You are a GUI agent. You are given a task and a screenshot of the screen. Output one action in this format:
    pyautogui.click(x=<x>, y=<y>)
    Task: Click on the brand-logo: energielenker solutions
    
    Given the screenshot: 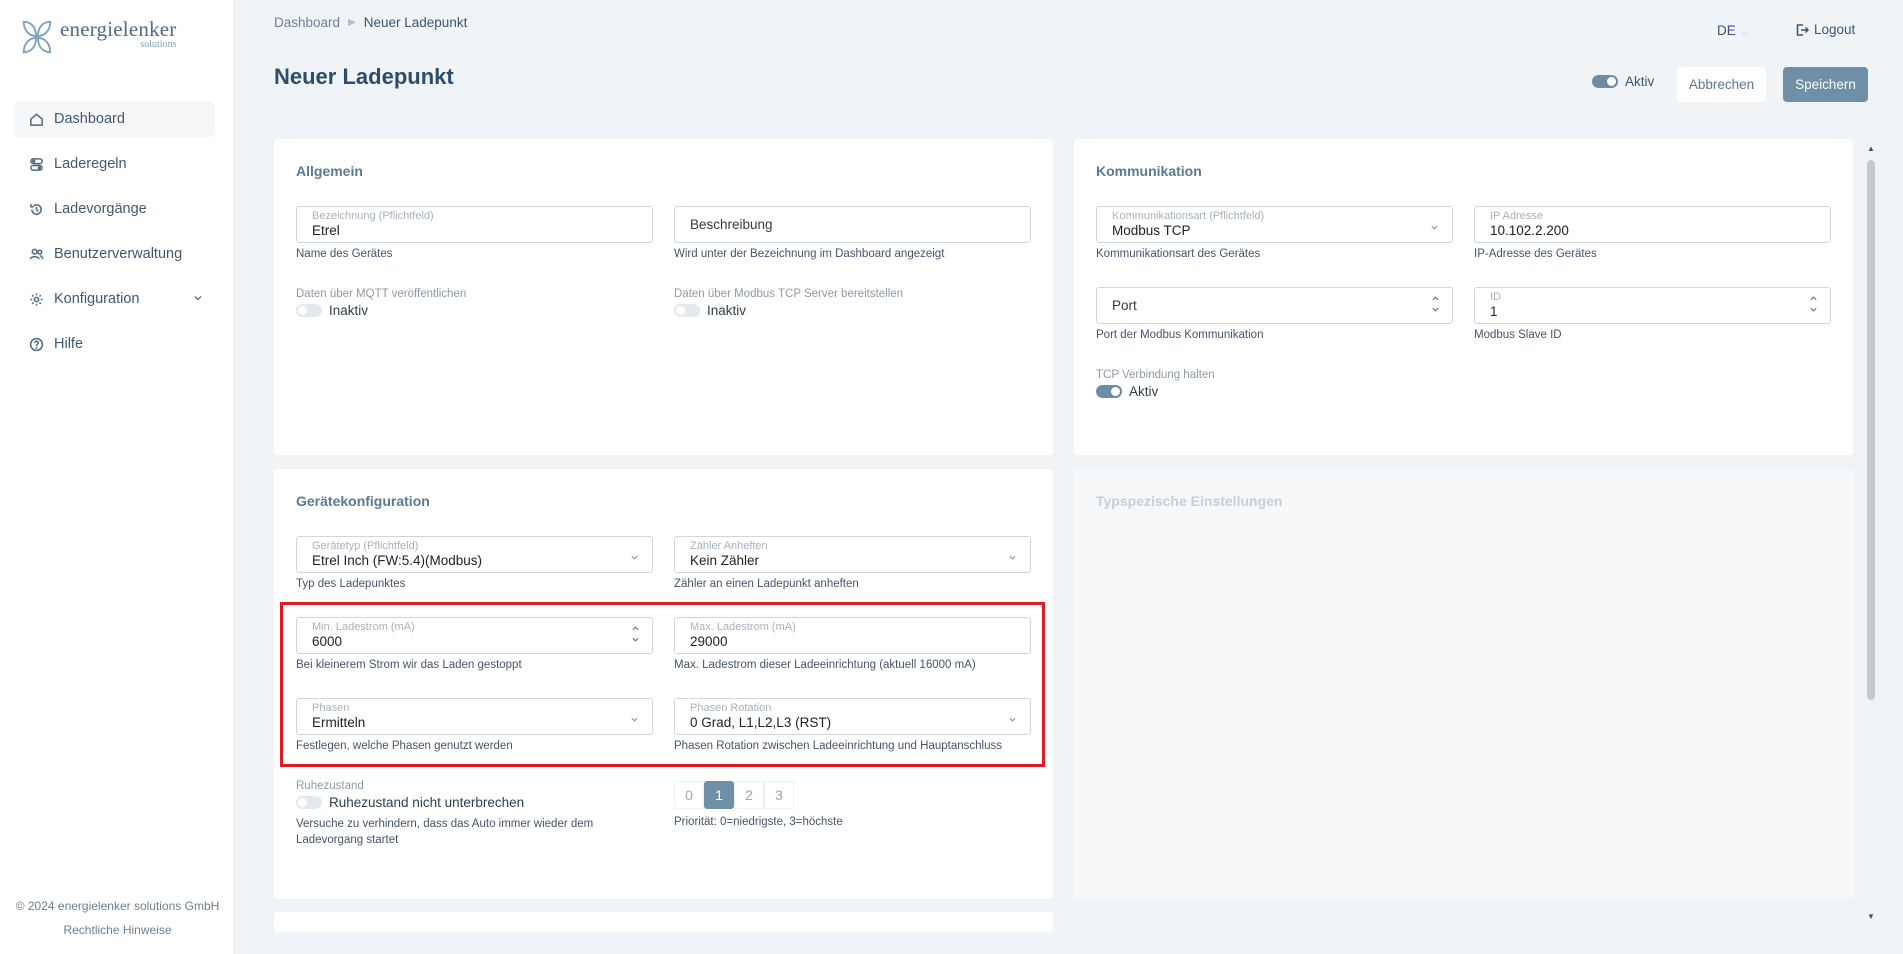 What is the action you would take?
    pyautogui.click(x=97, y=37)
    